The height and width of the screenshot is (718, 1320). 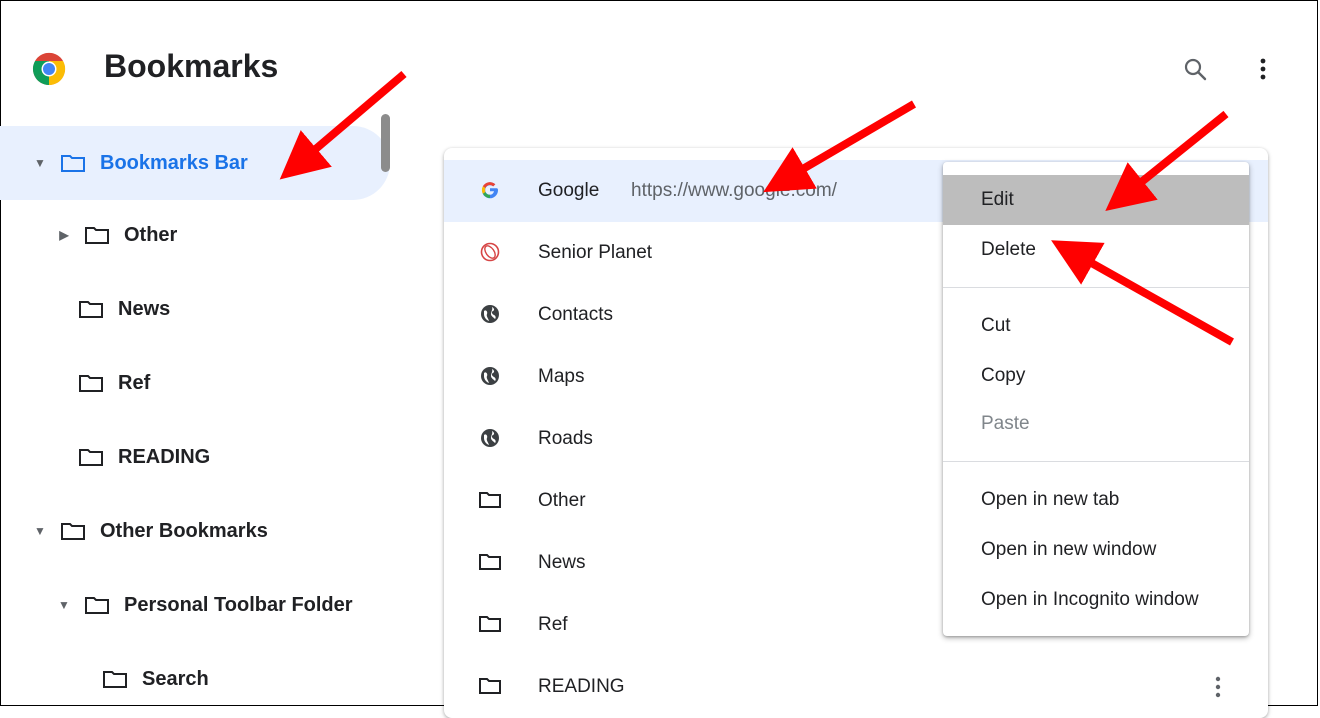 I want to click on sidebar-item-personal-toolbar-folder: ▼ Personal Toolbar Folder, so click(x=195, y=605).